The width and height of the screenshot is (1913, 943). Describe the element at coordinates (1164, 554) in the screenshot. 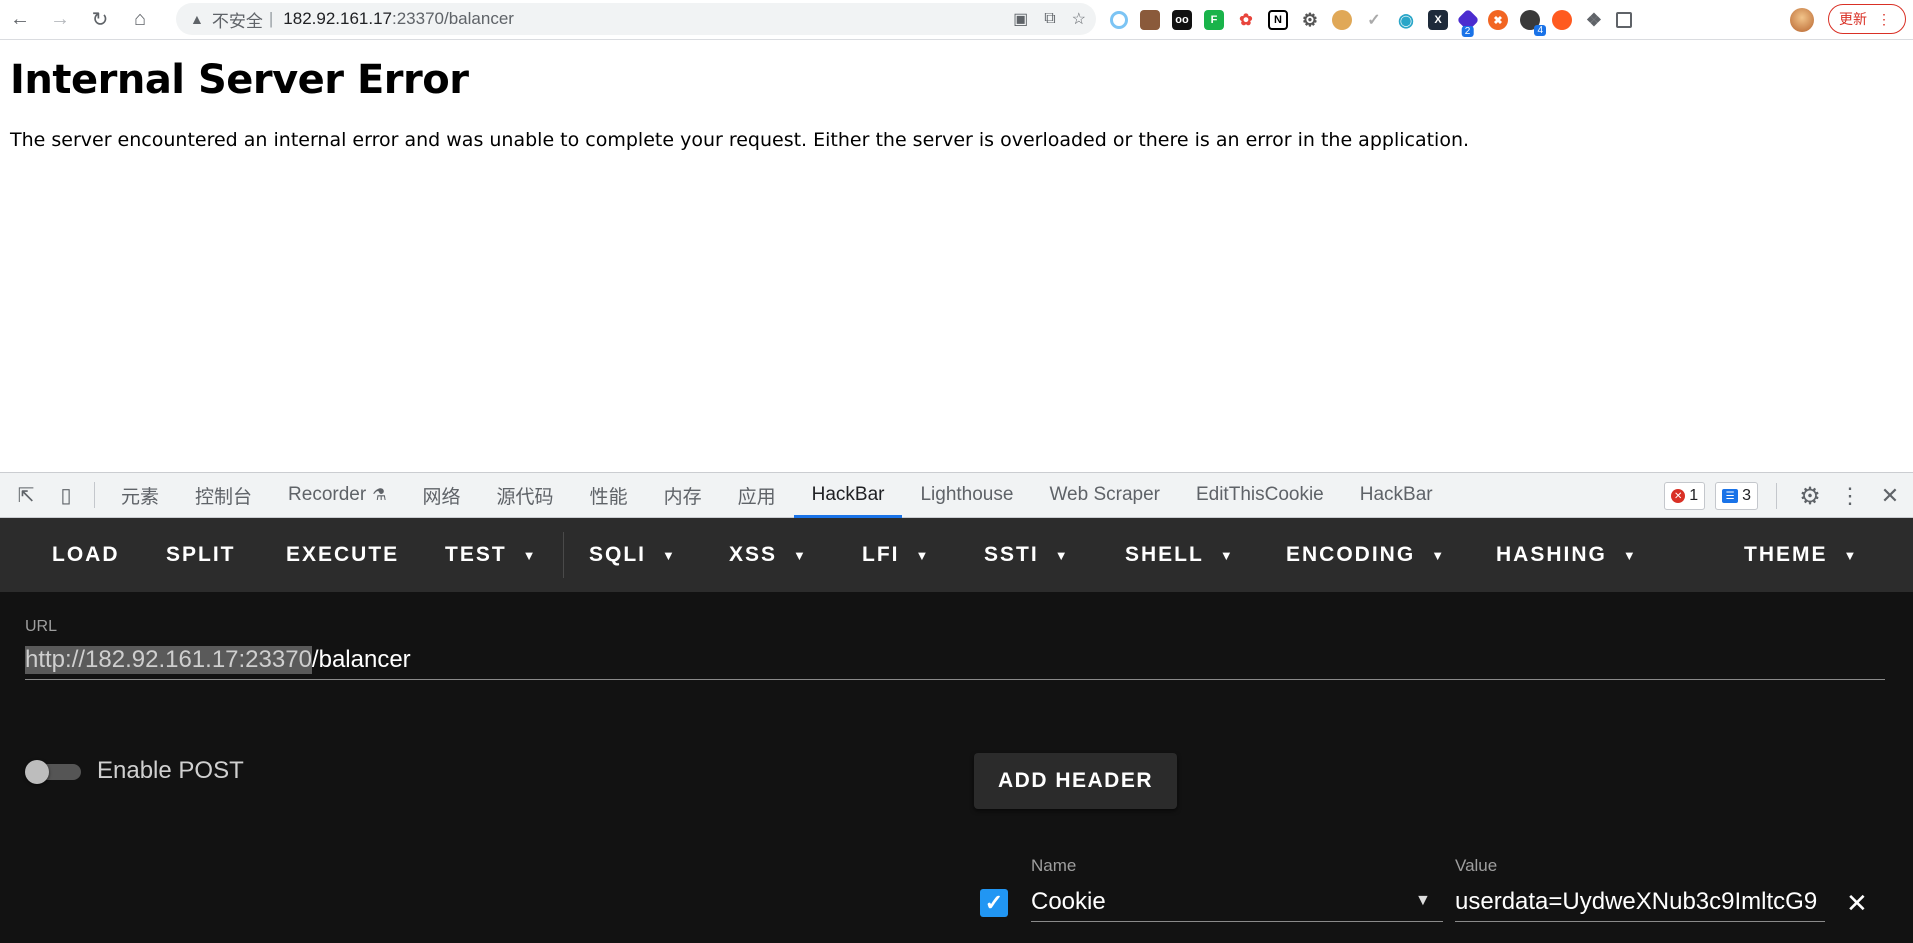

I see `shell-label: SHELL` at that location.